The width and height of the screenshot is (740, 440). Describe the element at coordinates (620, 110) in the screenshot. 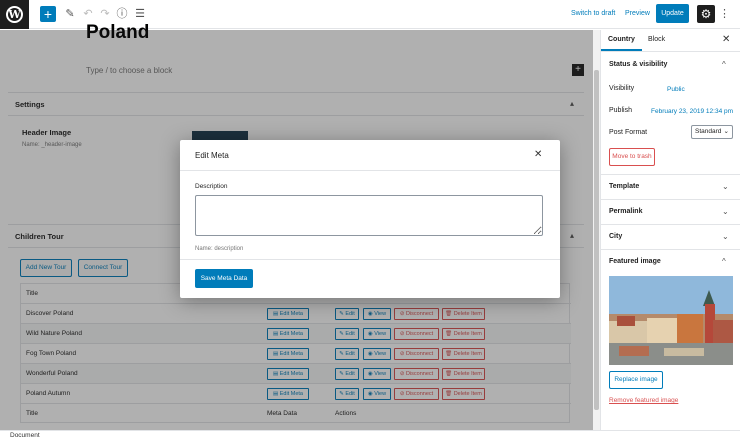

I see `publish-label: Publish` at that location.